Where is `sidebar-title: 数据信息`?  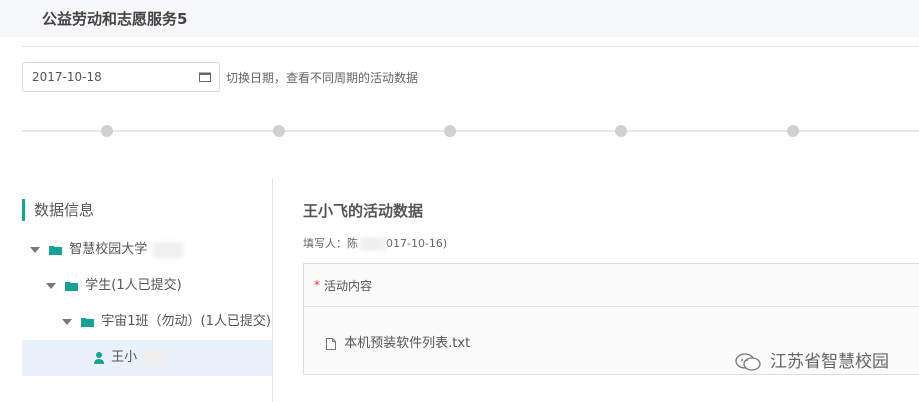 sidebar-title: 数据信息 is located at coordinates (58, 210).